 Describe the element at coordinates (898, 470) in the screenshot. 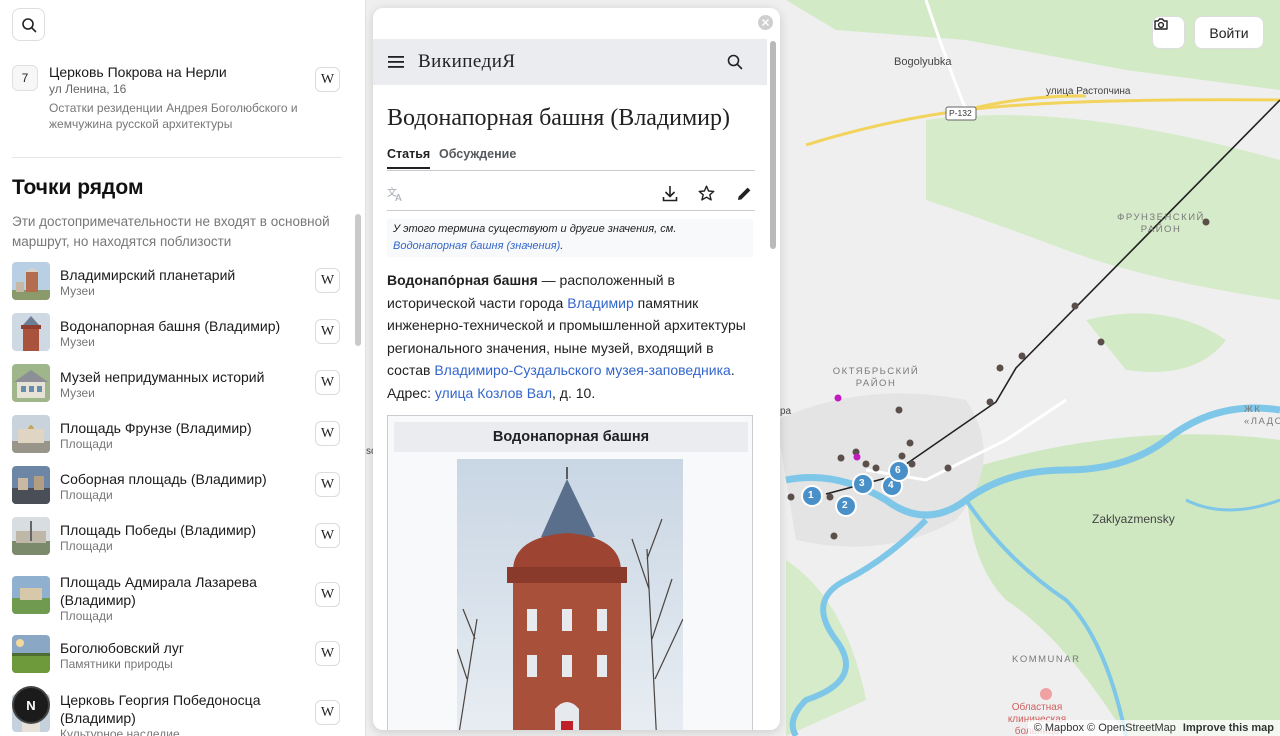

I see `cluster-marker: 6` at that location.